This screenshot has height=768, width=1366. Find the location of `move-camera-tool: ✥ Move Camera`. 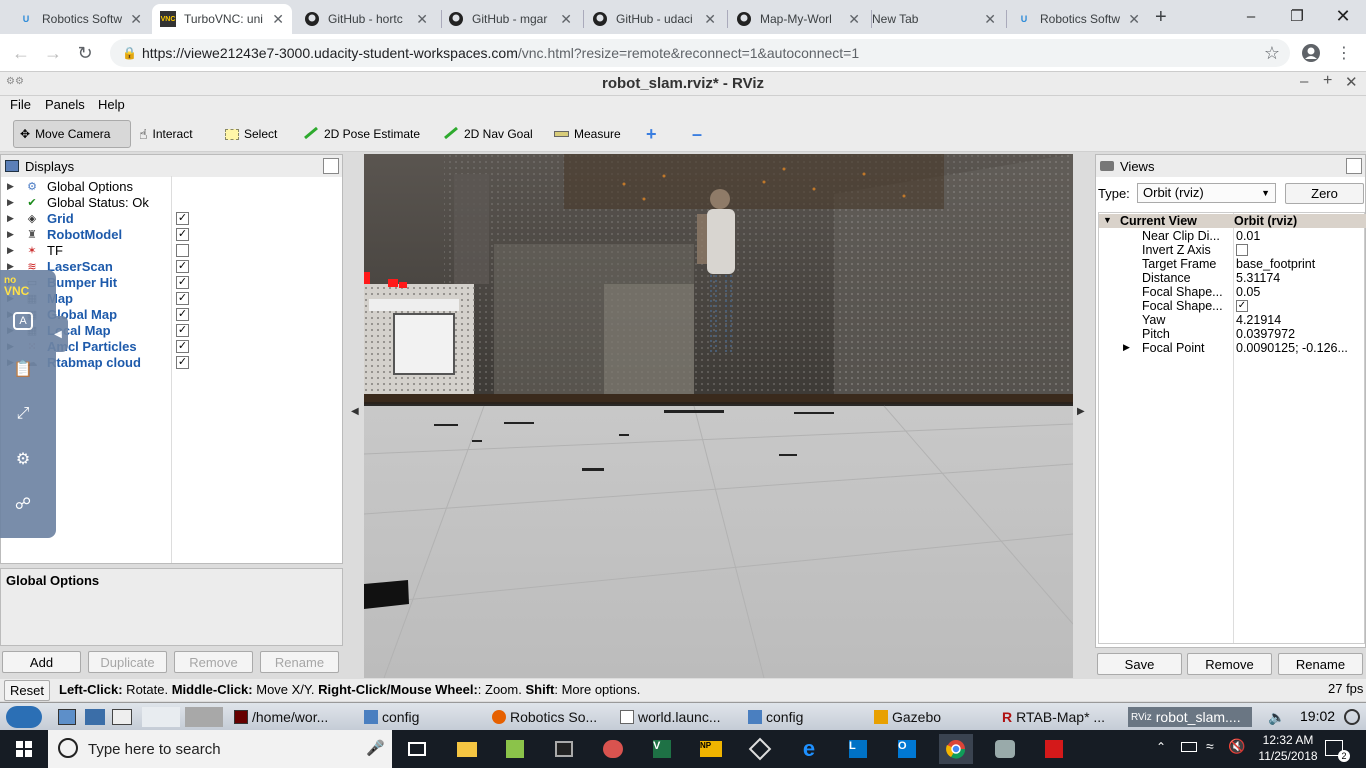

move-camera-tool: ✥ Move Camera is located at coordinates (72, 134).